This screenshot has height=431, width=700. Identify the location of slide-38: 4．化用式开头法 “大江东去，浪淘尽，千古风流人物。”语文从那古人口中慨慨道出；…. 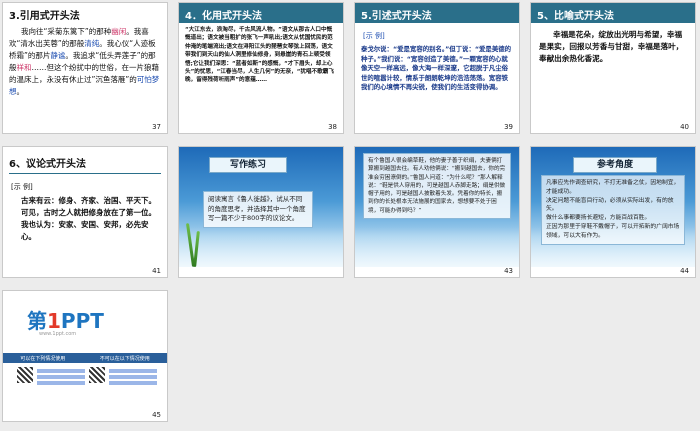
(261, 68).